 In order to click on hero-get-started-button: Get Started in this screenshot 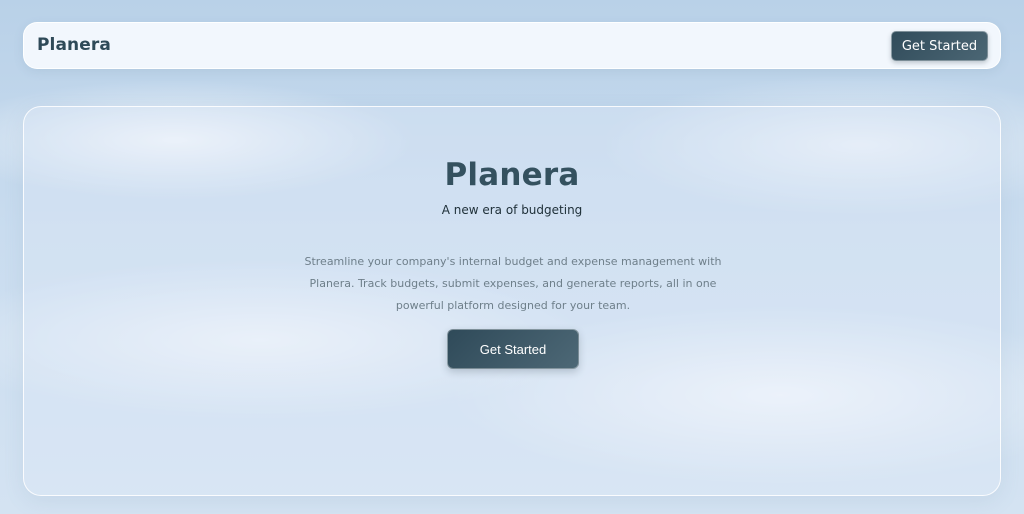, I will do `click(513, 349)`.